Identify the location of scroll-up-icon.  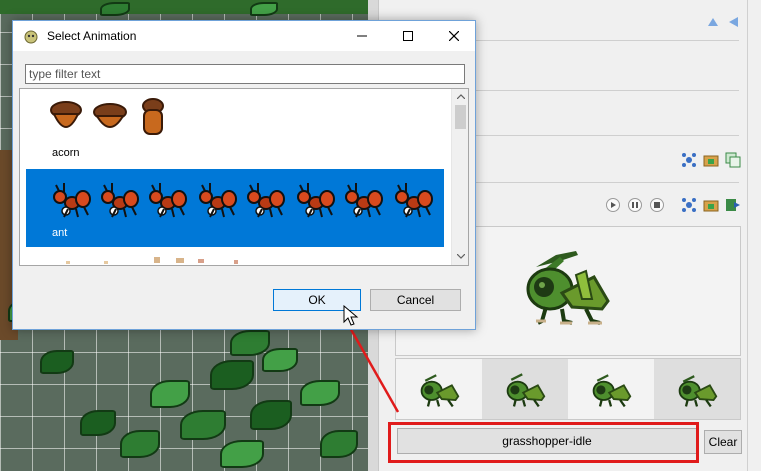
(460, 96).